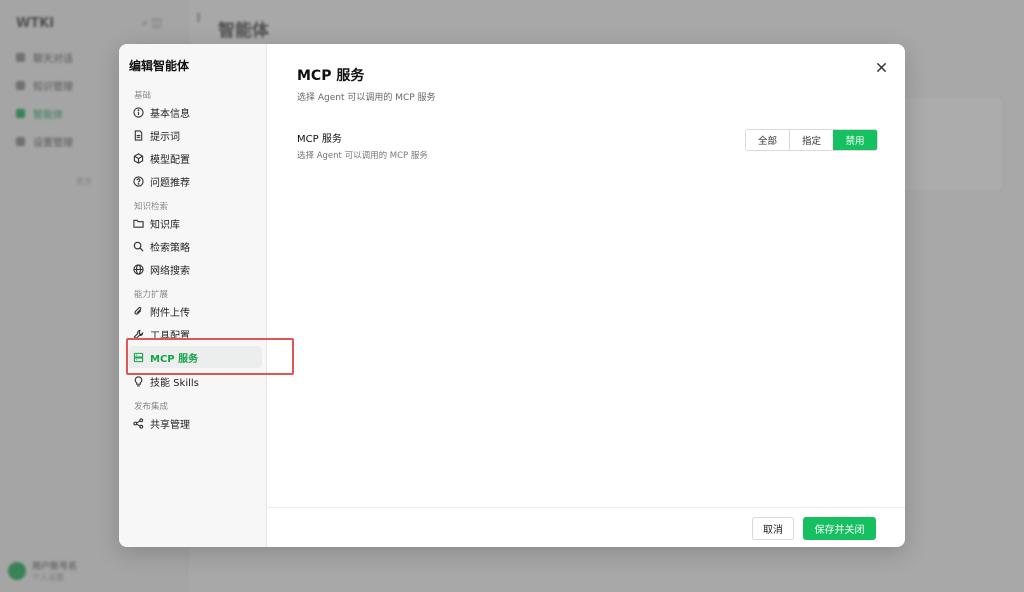 The width and height of the screenshot is (1024, 592). What do you see at coordinates (170, 248) in the screenshot?
I see `nav-item-label: 检索策略` at bounding box center [170, 248].